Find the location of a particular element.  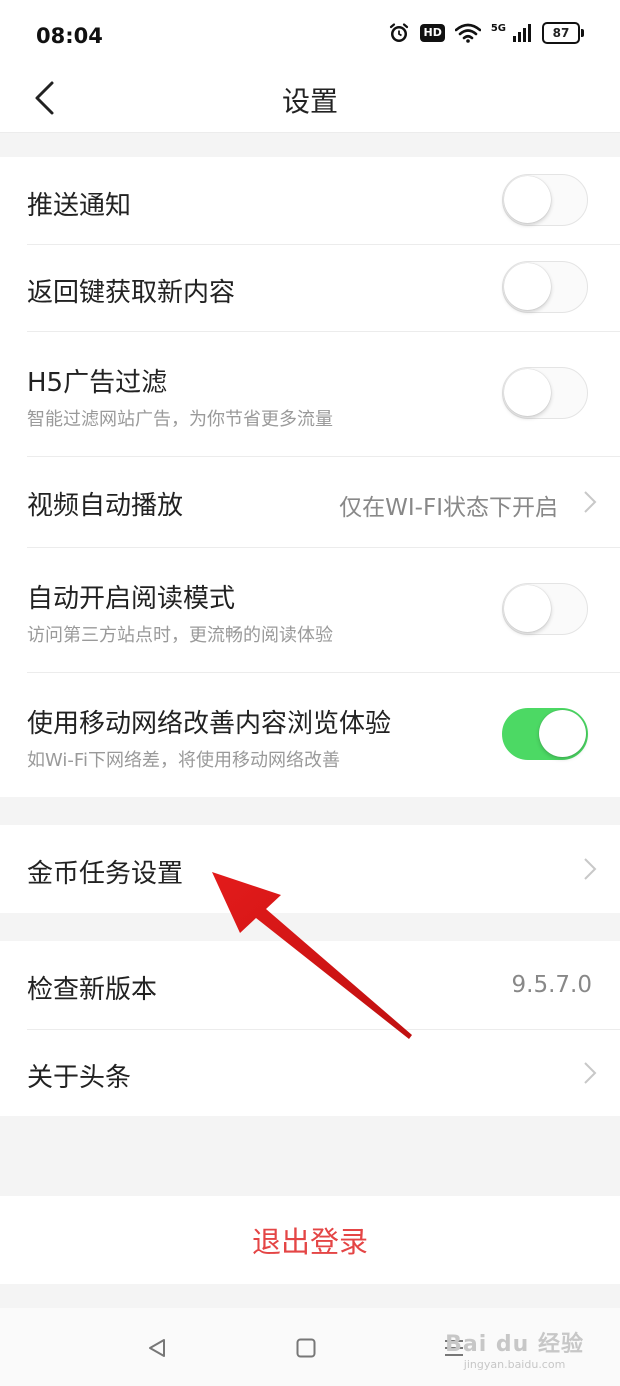

hd-icon: HD is located at coordinates (432, 33).